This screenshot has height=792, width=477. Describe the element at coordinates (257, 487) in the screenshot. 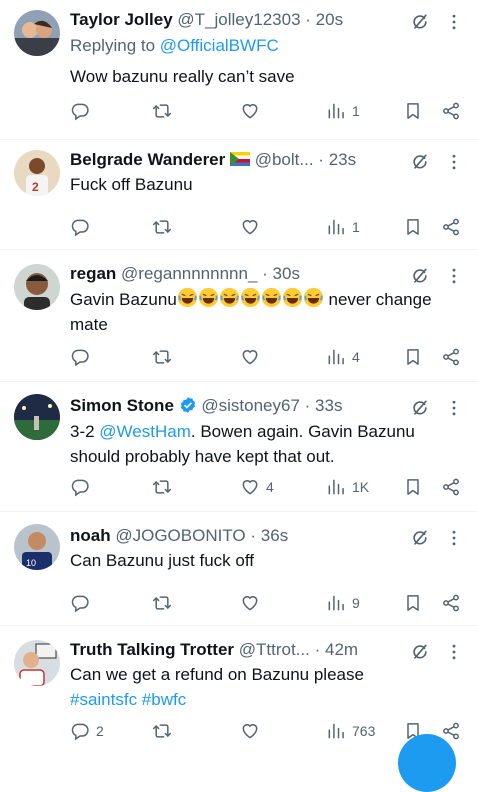

I see `like-button: 4` at that location.